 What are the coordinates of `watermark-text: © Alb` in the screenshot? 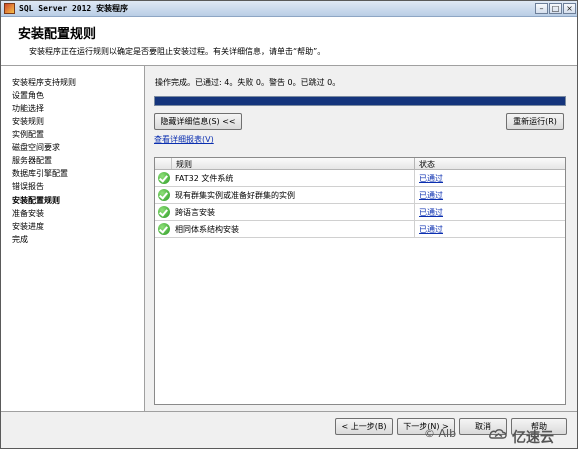 It's located at (440, 433).